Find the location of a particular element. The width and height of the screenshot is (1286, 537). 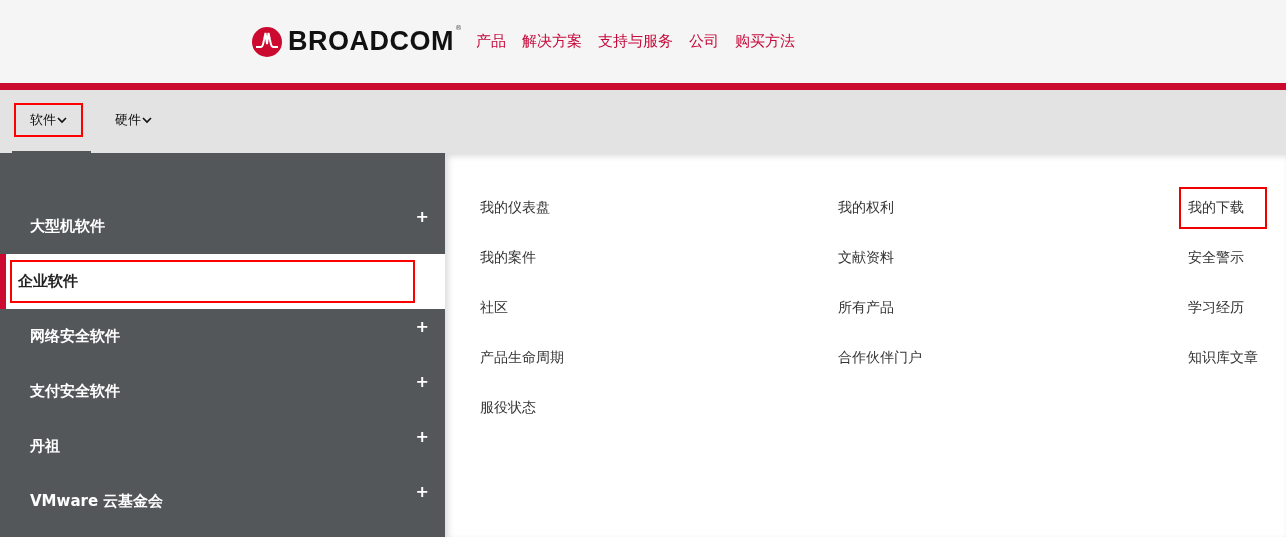

sidebar-item: 企业软件 is located at coordinates (222, 281).